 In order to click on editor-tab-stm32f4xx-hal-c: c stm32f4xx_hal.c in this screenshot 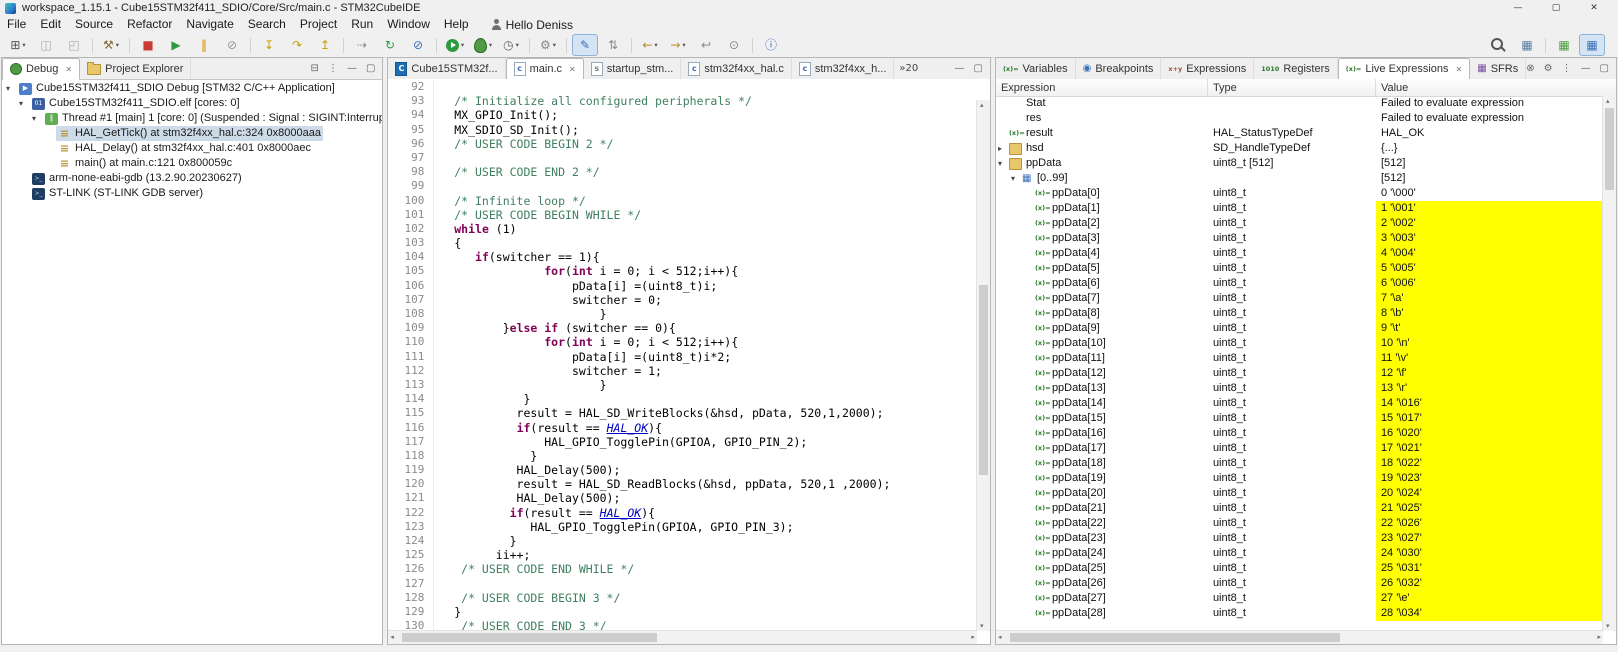, I will do `click(736, 68)`.